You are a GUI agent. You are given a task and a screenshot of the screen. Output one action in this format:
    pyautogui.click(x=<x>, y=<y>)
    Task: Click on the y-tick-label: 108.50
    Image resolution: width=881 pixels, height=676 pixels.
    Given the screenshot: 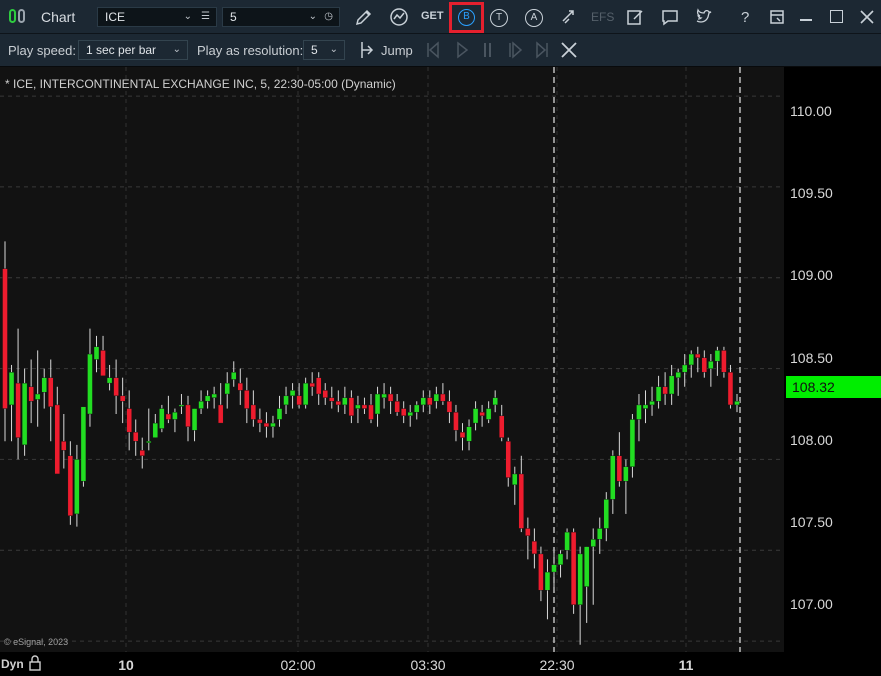 What is the action you would take?
    pyautogui.click(x=811, y=358)
    